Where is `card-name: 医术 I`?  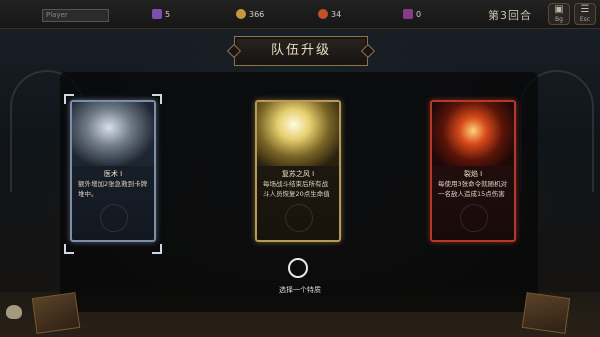 card-name: 医术 I is located at coordinates (113, 174).